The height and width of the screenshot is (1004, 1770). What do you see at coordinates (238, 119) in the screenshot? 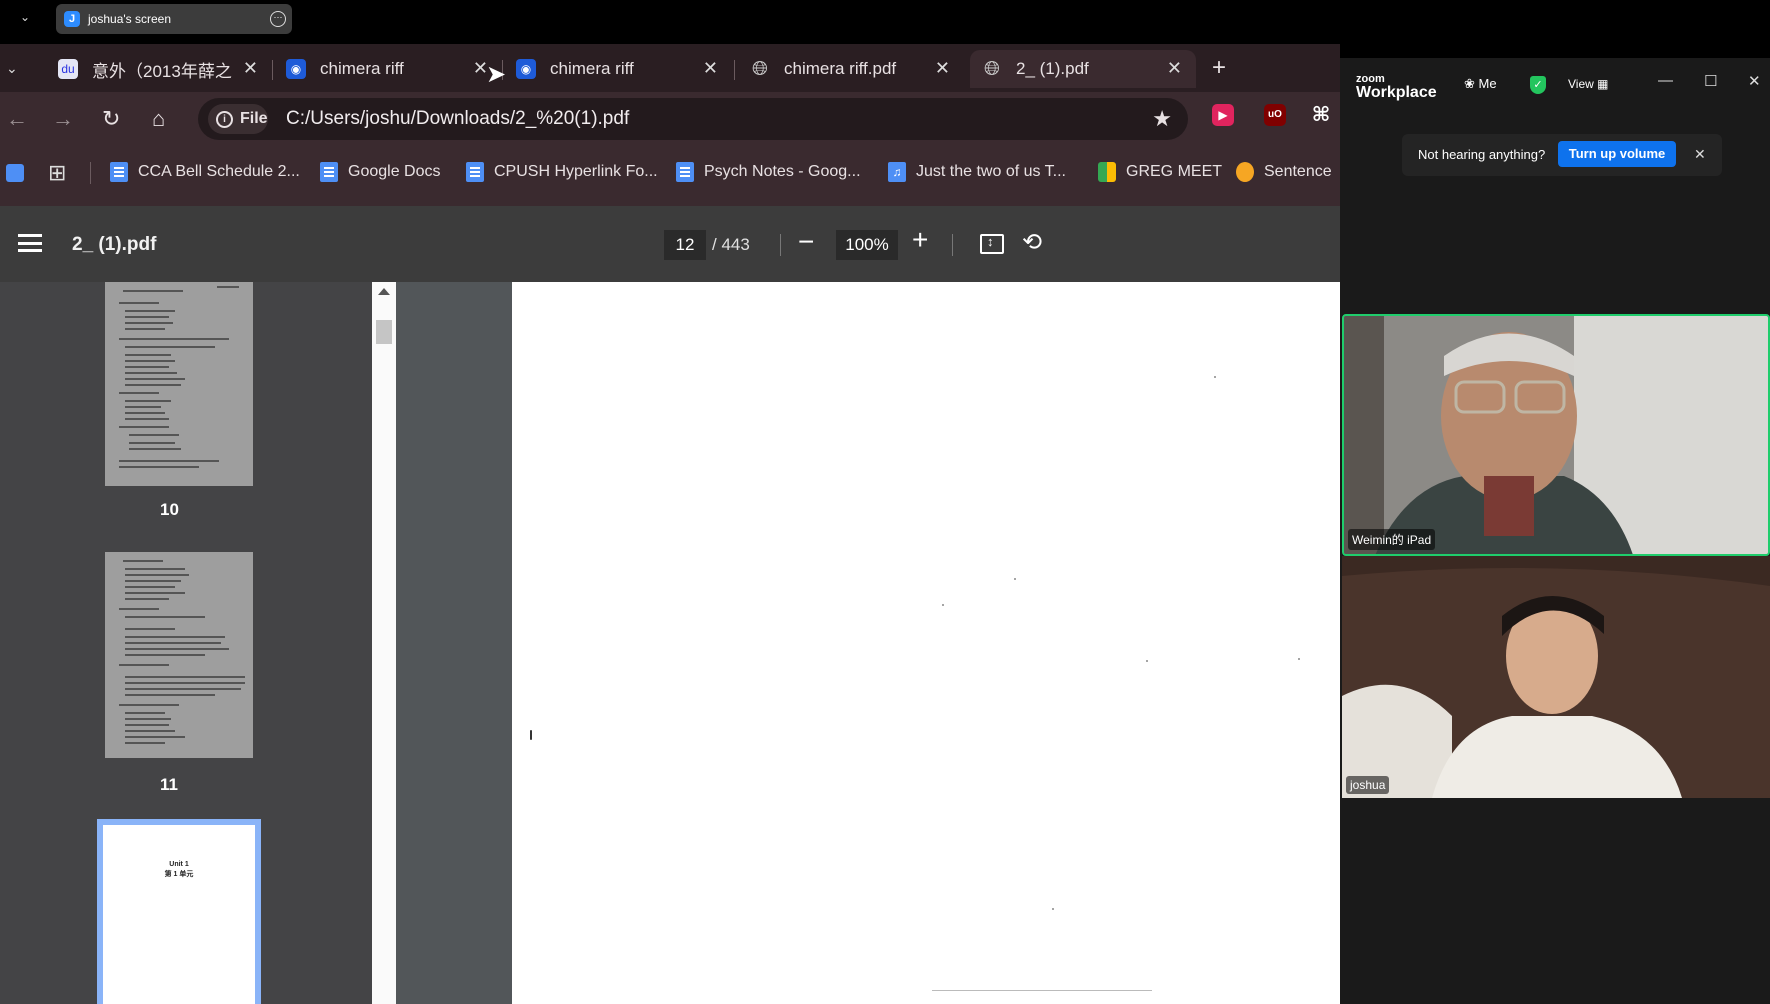
I see `site-info-chip: i File` at bounding box center [238, 119].